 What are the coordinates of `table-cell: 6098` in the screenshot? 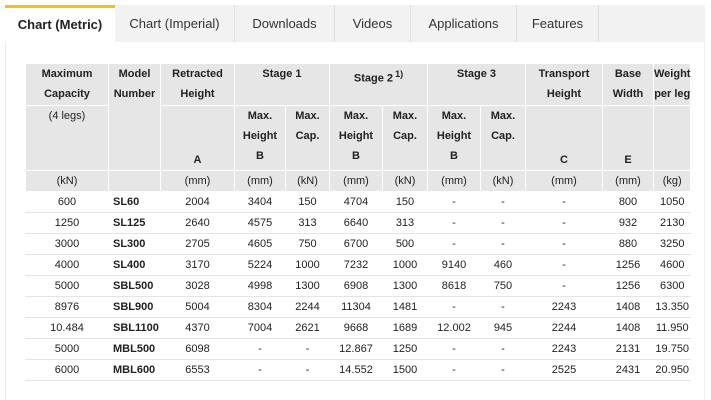 It's located at (197, 349).